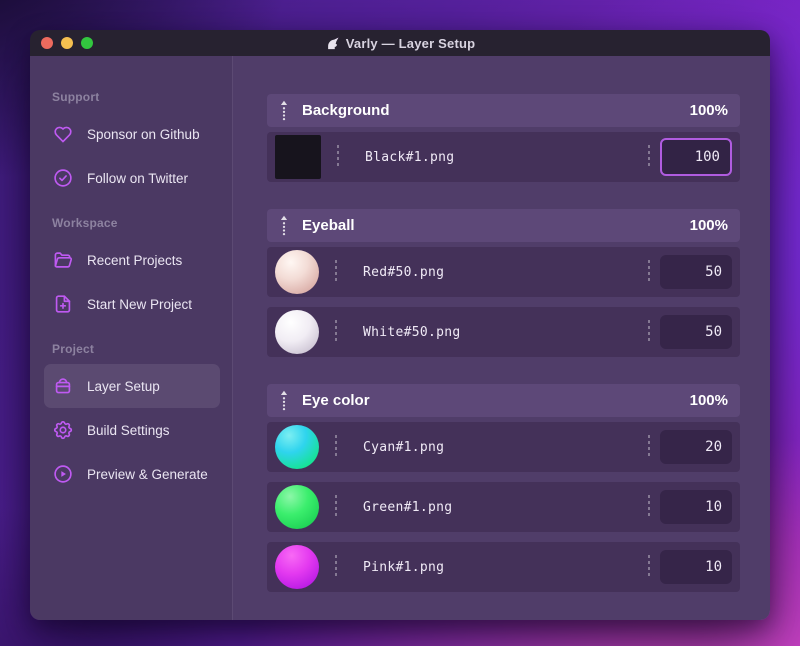  Describe the element at coordinates (63, 474) in the screenshot. I see `play-circle-icon` at that location.